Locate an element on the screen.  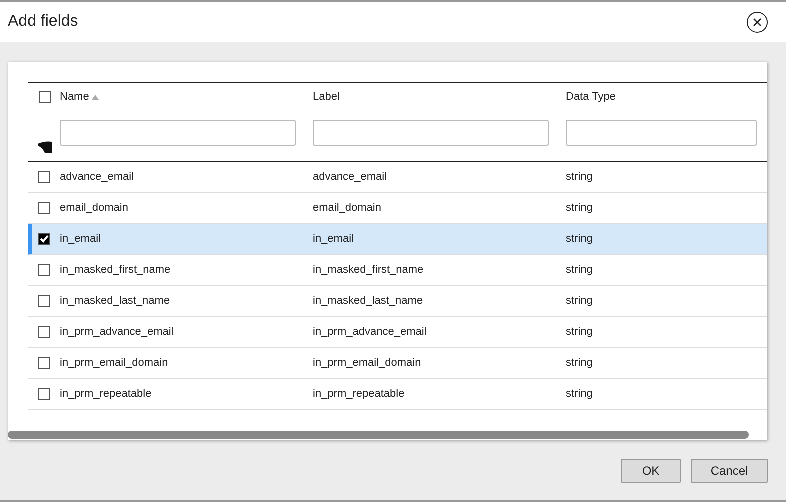
table-row: advance_email advance_email string is located at coordinates (397, 177).